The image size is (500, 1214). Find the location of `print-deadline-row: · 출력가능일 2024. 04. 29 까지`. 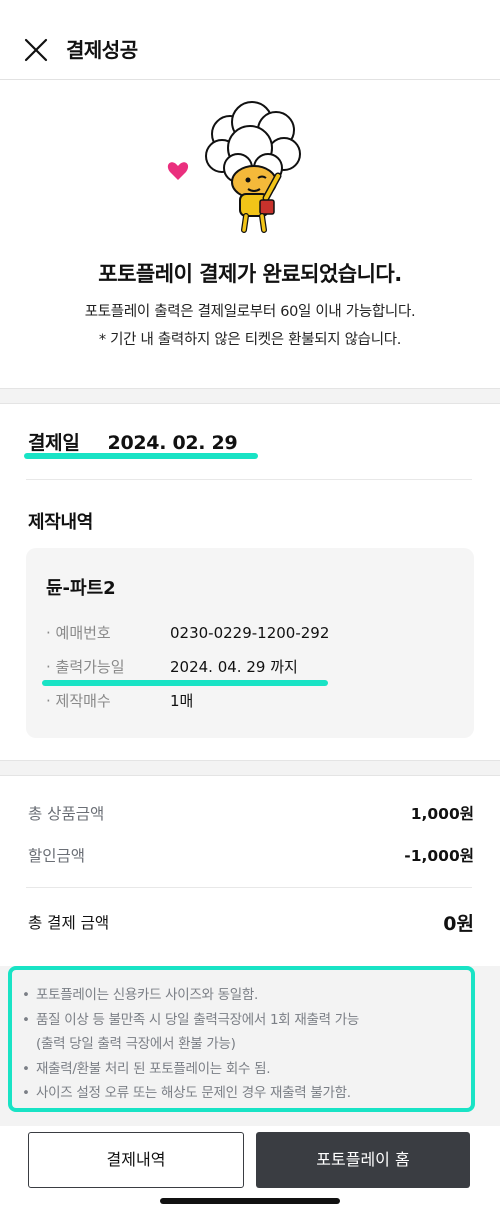

print-deadline-row: · 출력가능일 2024. 04. 29 까지 is located at coordinates (172, 666).